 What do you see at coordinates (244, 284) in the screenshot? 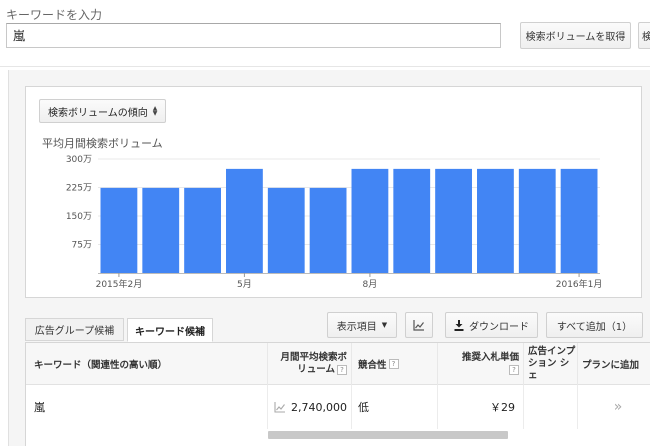
I see `x-tick-label: 5月` at bounding box center [244, 284].